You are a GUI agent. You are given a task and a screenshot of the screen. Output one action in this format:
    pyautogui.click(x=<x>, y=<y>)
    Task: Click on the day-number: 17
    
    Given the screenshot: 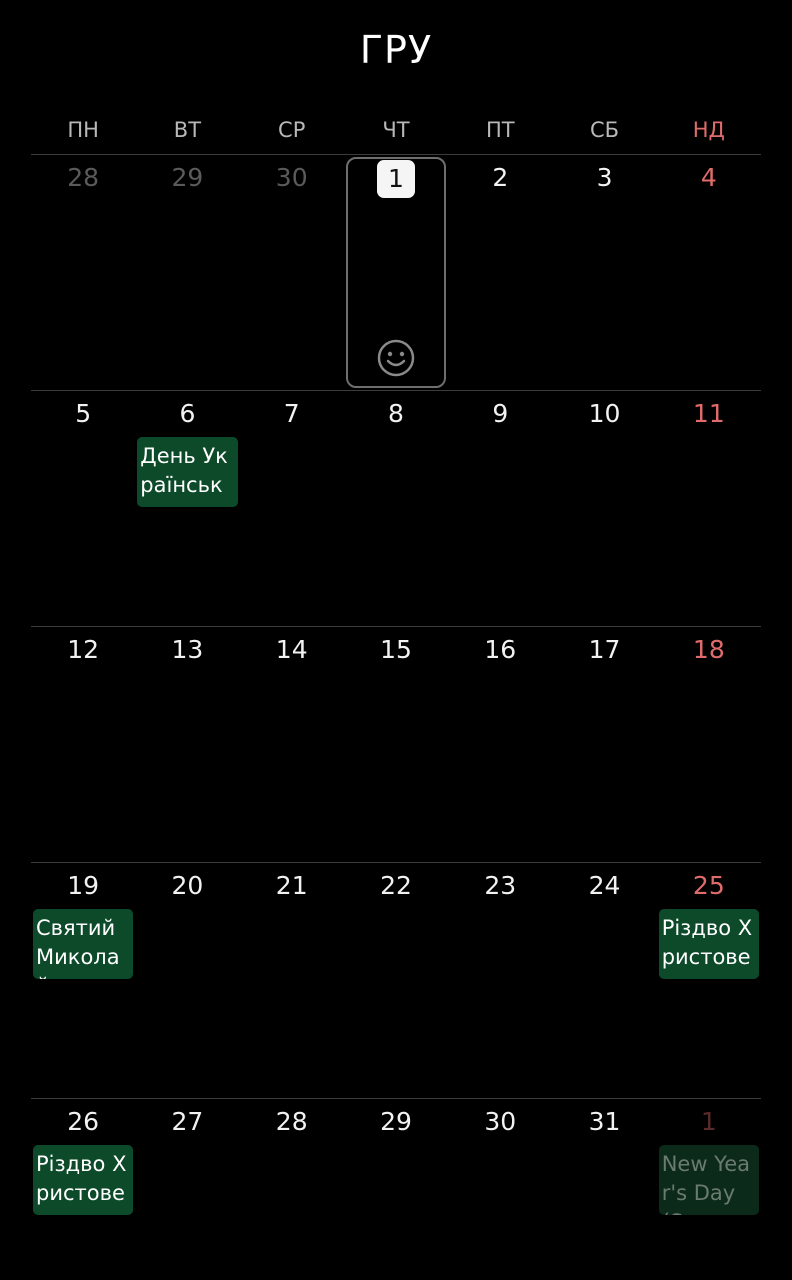 What is the action you would take?
    pyautogui.click(x=604, y=649)
    